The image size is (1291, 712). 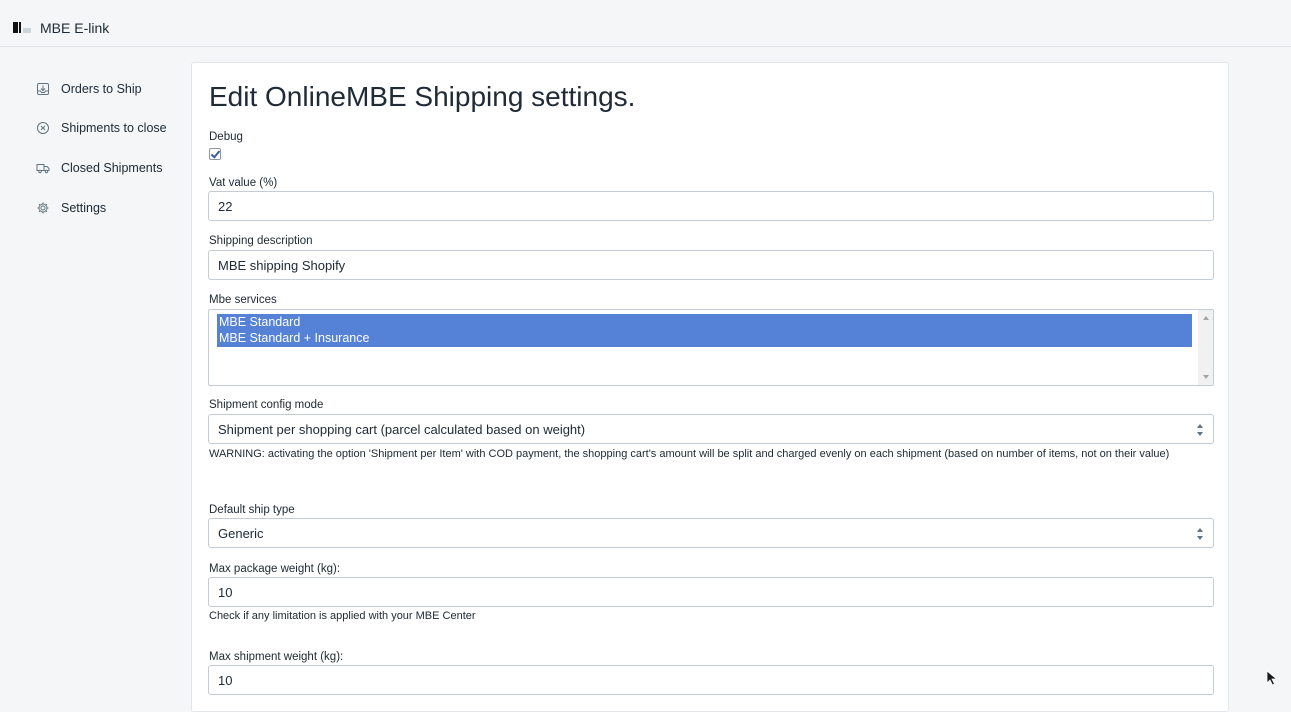 I want to click on service-option: MBE Standard, so click(x=704, y=322).